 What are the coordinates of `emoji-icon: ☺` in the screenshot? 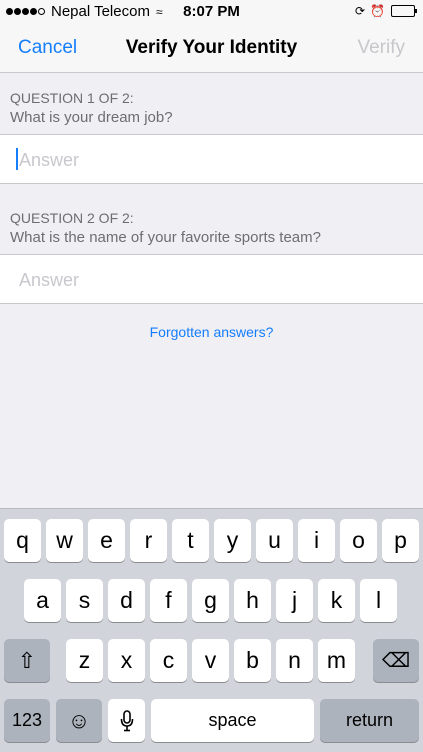 It's located at (79, 720).